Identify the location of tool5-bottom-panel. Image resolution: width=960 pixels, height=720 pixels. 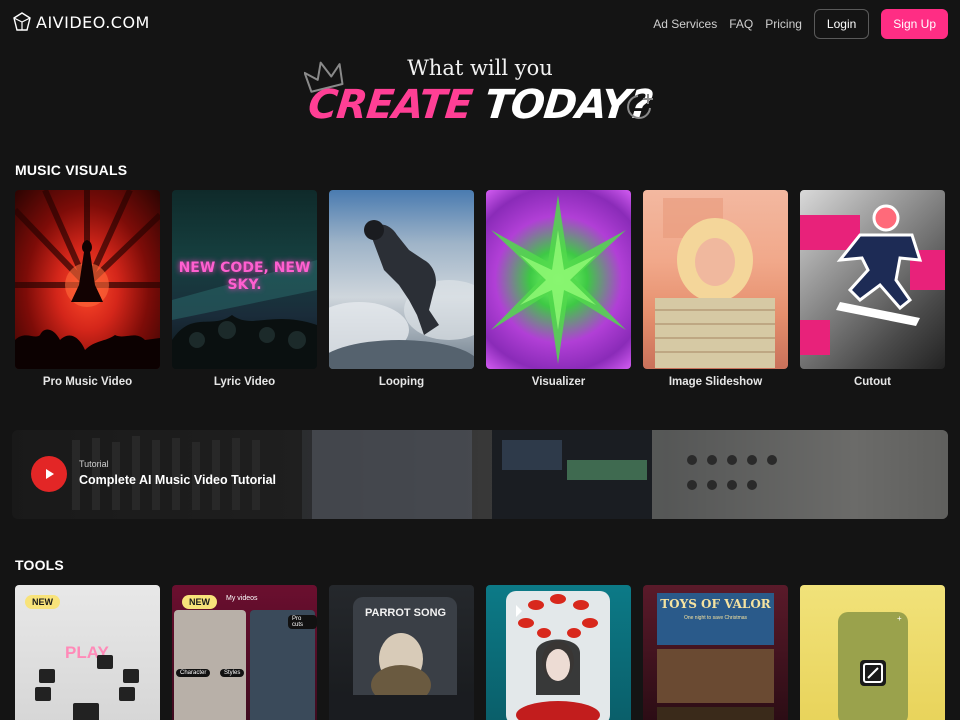
(715, 713).